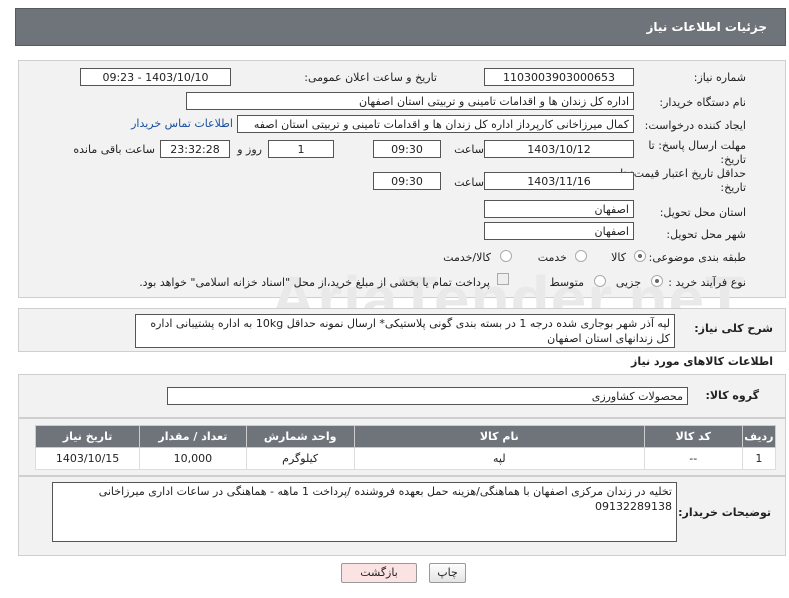 The width and height of the screenshot is (789, 598). Describe the element at coordinates (499, 436) in the screenshot. I see `col-name: نام کالا` at that location.